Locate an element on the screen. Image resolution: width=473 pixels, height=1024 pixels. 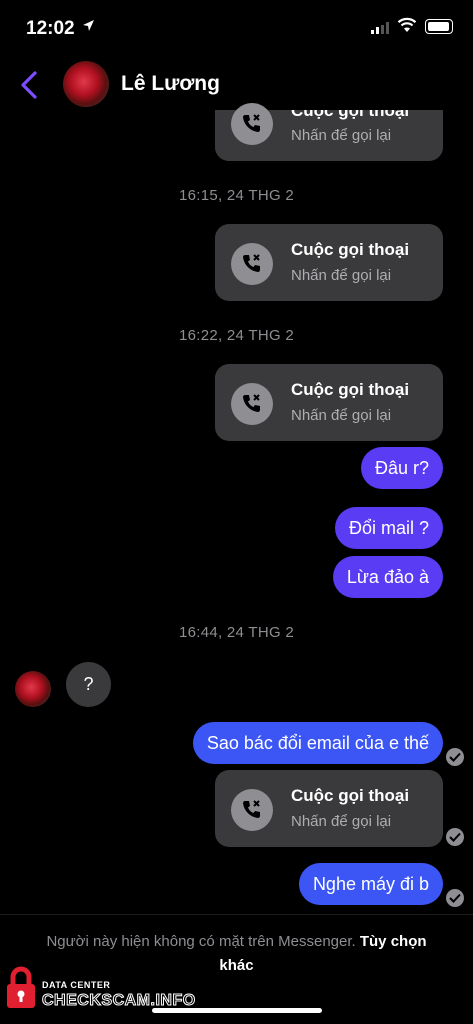
sender-avatar is located at coordinates (33, 689).